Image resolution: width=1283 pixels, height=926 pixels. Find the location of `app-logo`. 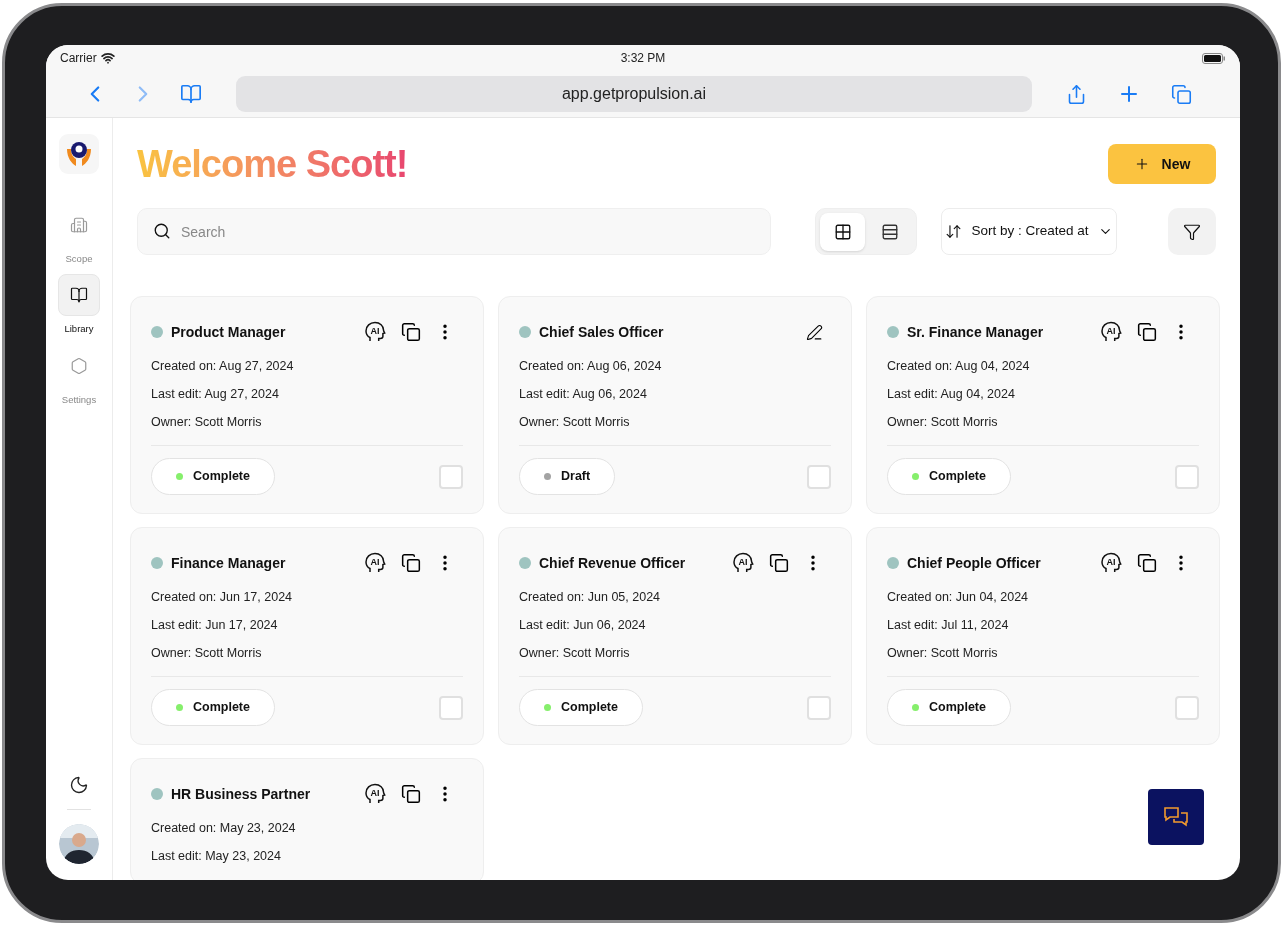

app-logo is located at coordinates (79, 154).